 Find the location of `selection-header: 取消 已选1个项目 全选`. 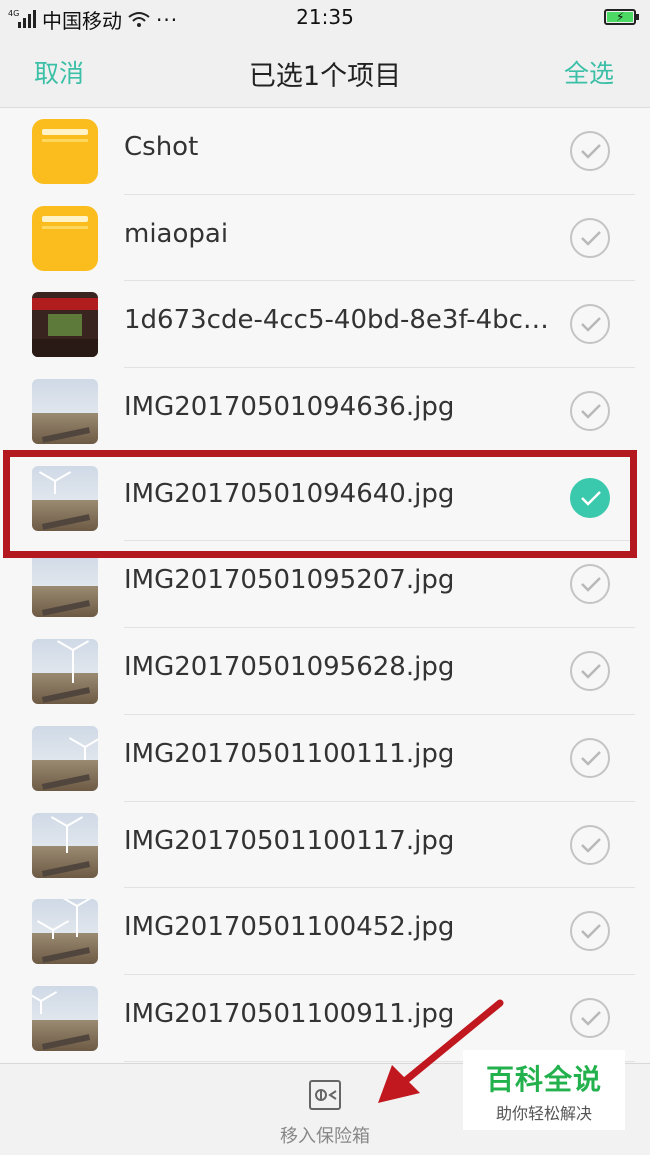

selection-header: 取消 已选1个项目 全选 is located at coordinates (325, 71).